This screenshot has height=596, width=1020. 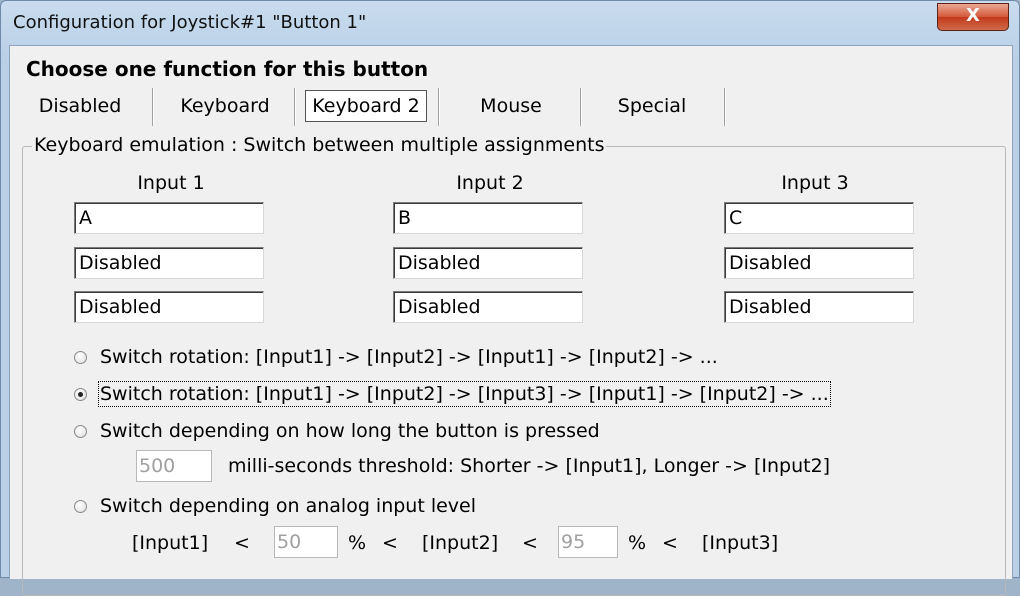 I want to click on input-3-key-3: Disabled, so click(x=819, y=307).